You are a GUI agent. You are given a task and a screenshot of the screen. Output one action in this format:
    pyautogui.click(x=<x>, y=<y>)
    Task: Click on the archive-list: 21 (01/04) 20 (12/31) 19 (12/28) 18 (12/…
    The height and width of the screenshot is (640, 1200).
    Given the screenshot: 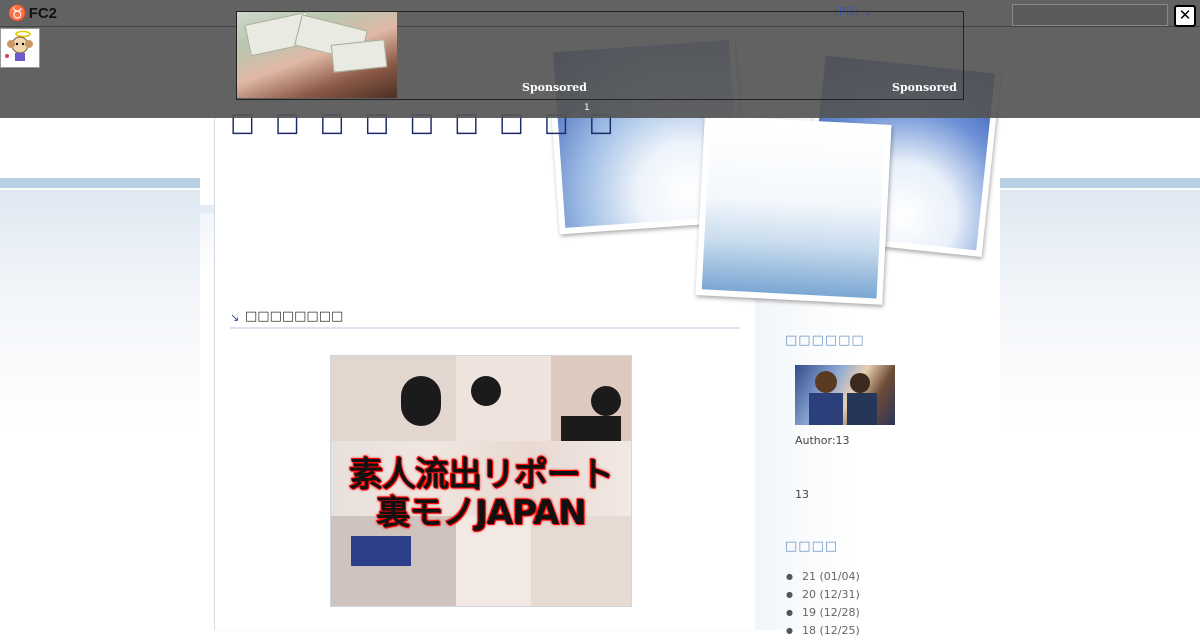 What is the action you would take?
    pyautogui.click(x=823, y=604)
    